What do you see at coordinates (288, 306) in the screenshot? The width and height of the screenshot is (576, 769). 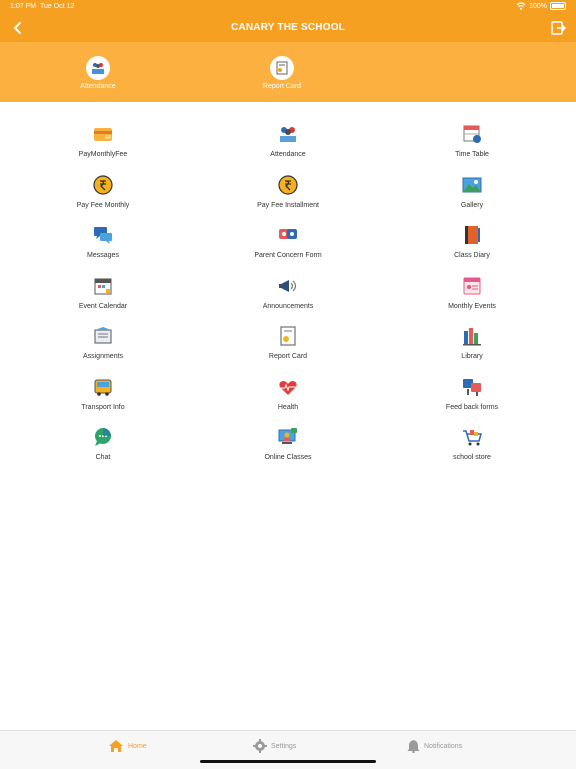 I see `menu-item-label: Announcements` at bounding box center [288, 306].